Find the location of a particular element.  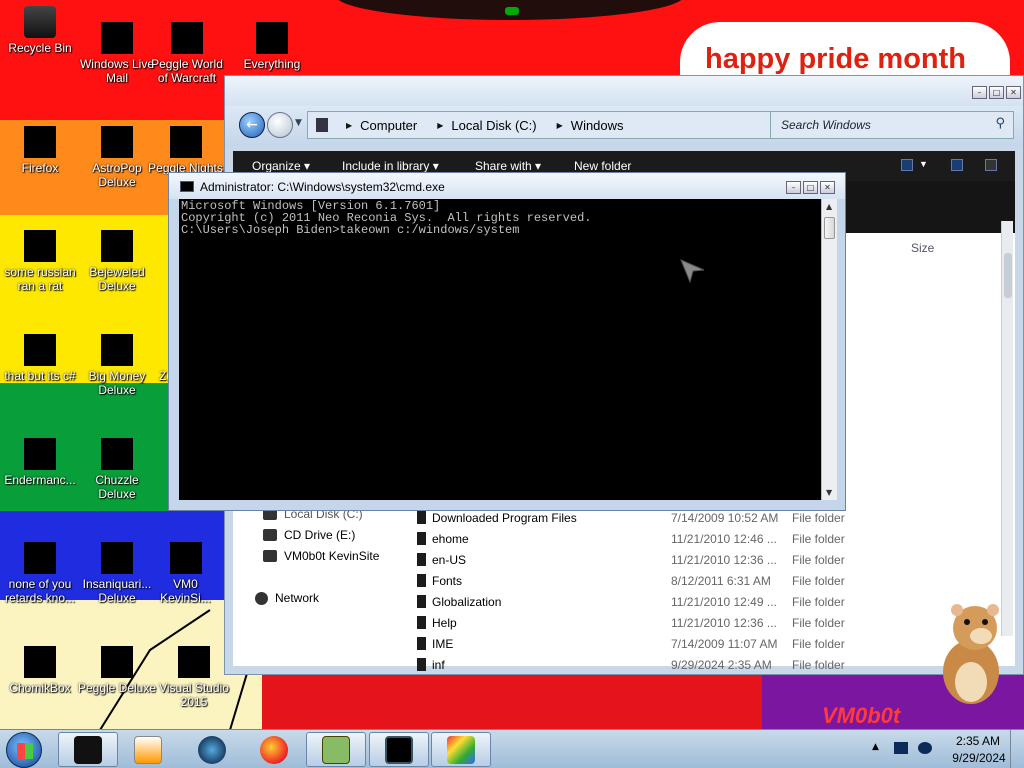

breadcrumb-windows: ▶ Windows is located at coordinates (590, 125).